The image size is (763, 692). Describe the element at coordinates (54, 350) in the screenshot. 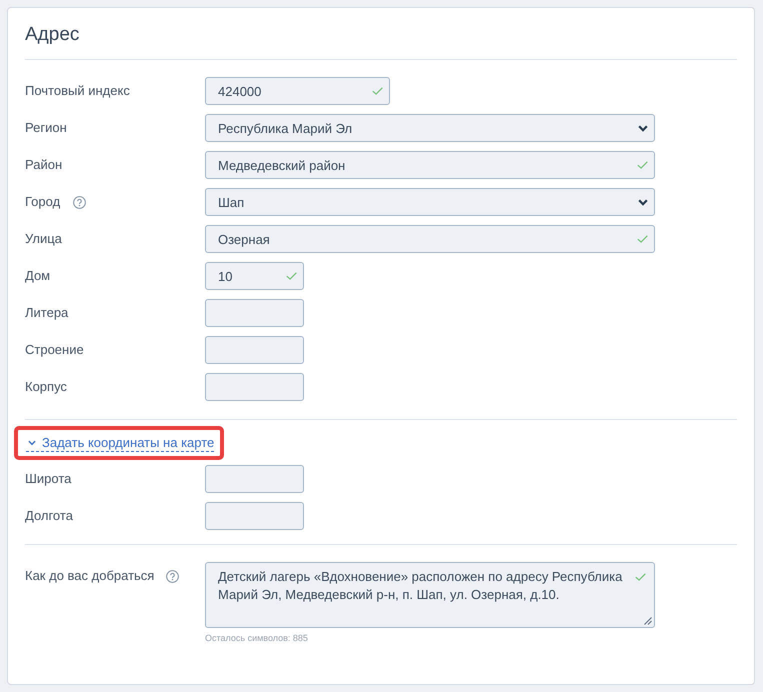

I see `field-label: Строение` at that location.